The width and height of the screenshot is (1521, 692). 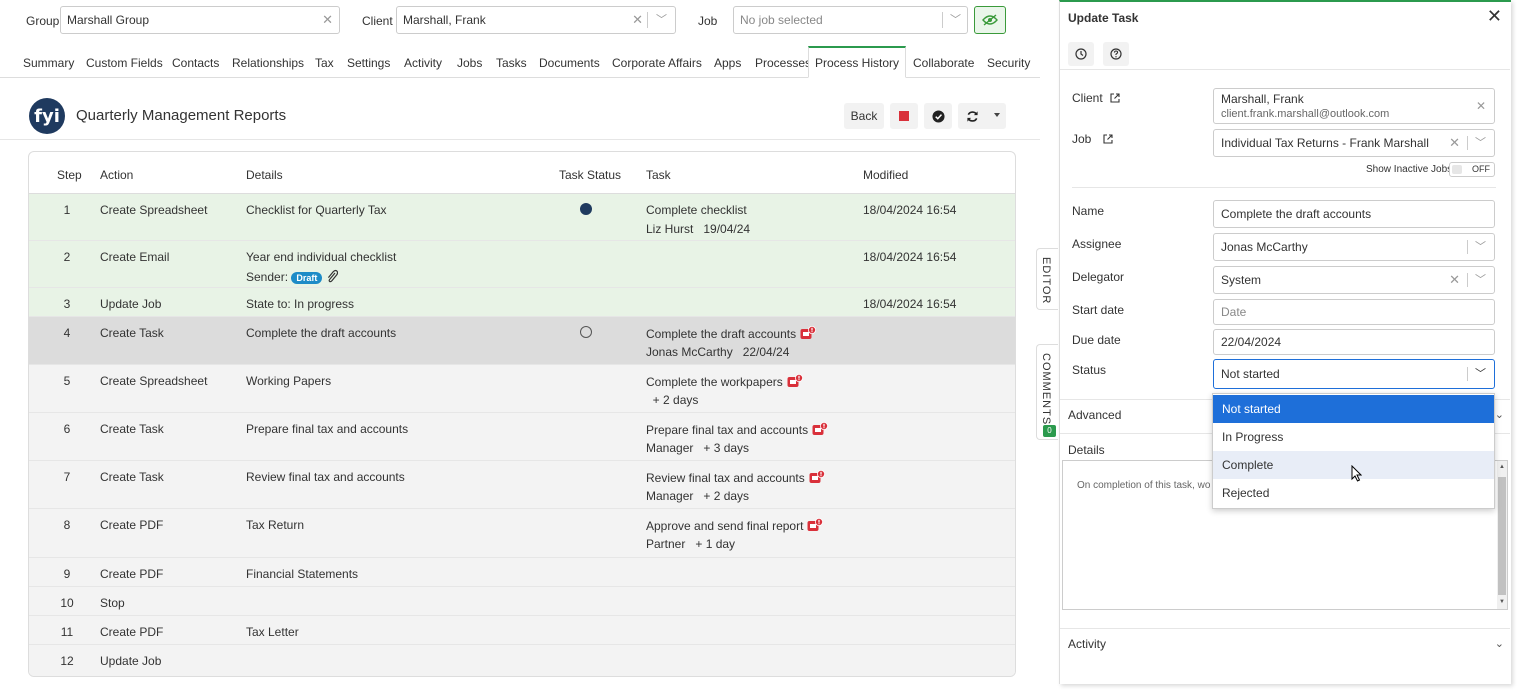 What do you see at coordinates (1354, 280) in the screenshot?
I see `delegator-select: System ✕ ﹀` at bounding box center [1354, 280].